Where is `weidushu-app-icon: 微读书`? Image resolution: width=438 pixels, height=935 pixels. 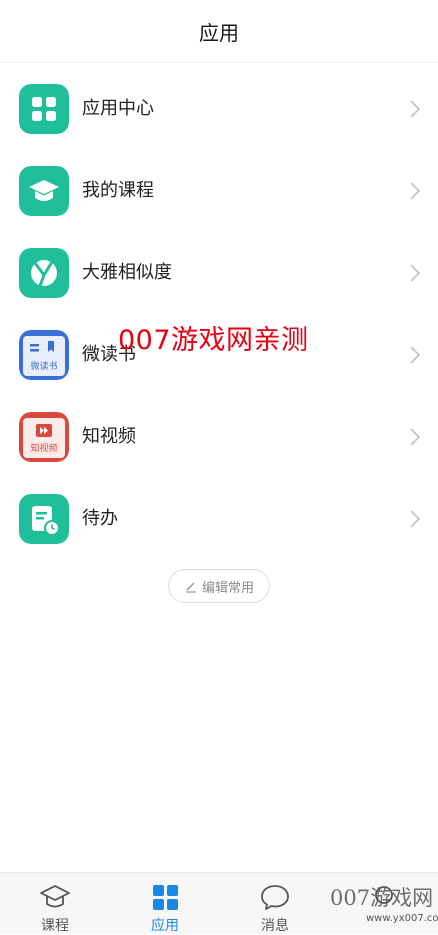 weidushu-app-icon: 微读书 is located at coordinates (44, 355).